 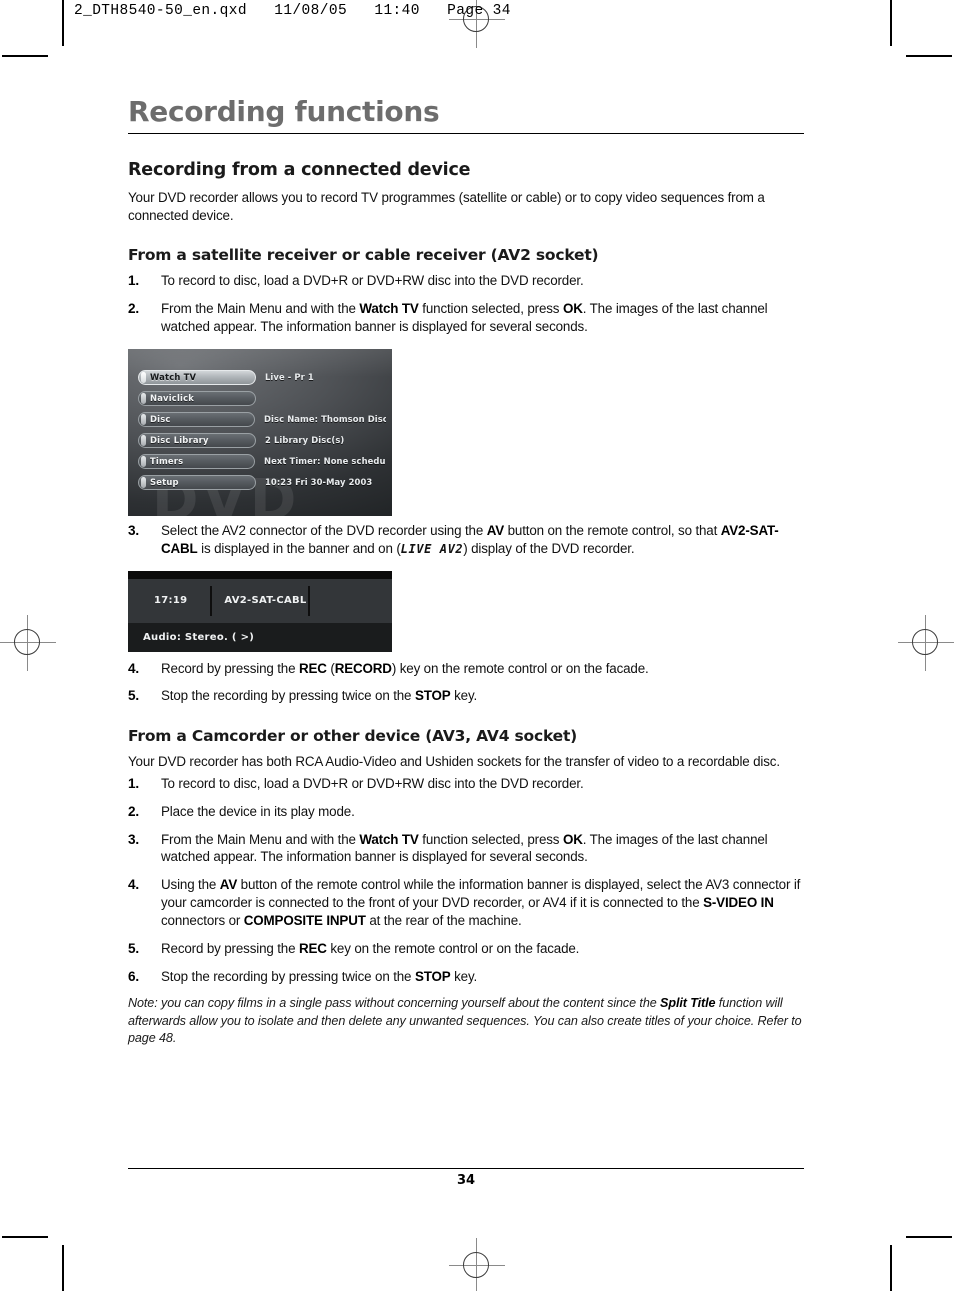 I want to click on lcd-display-text: LIVE AV2, so click(x=432, y=548).